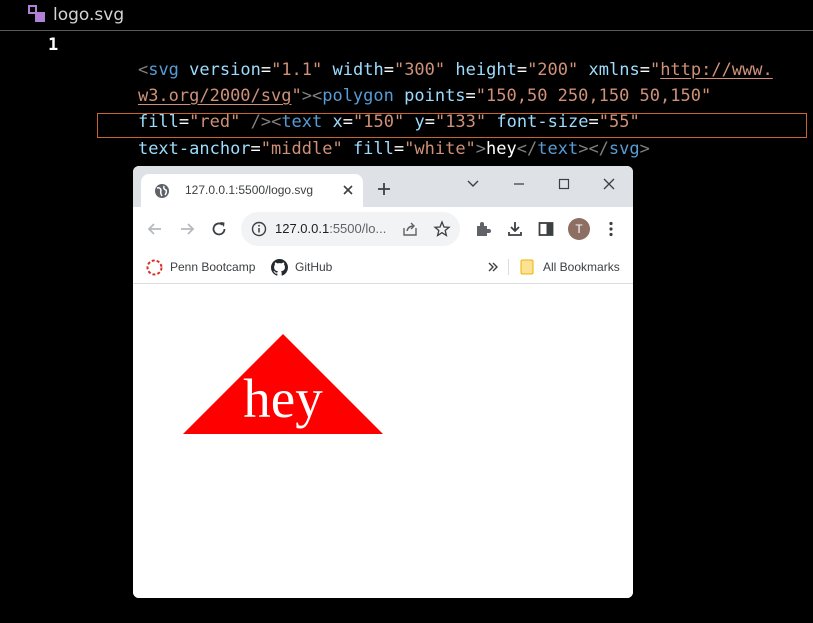 The image size is (813, 623). What do you see at coordinates (219, 229) in the screenshot?
I see `reload-icon` at bounding box center [219, 229].